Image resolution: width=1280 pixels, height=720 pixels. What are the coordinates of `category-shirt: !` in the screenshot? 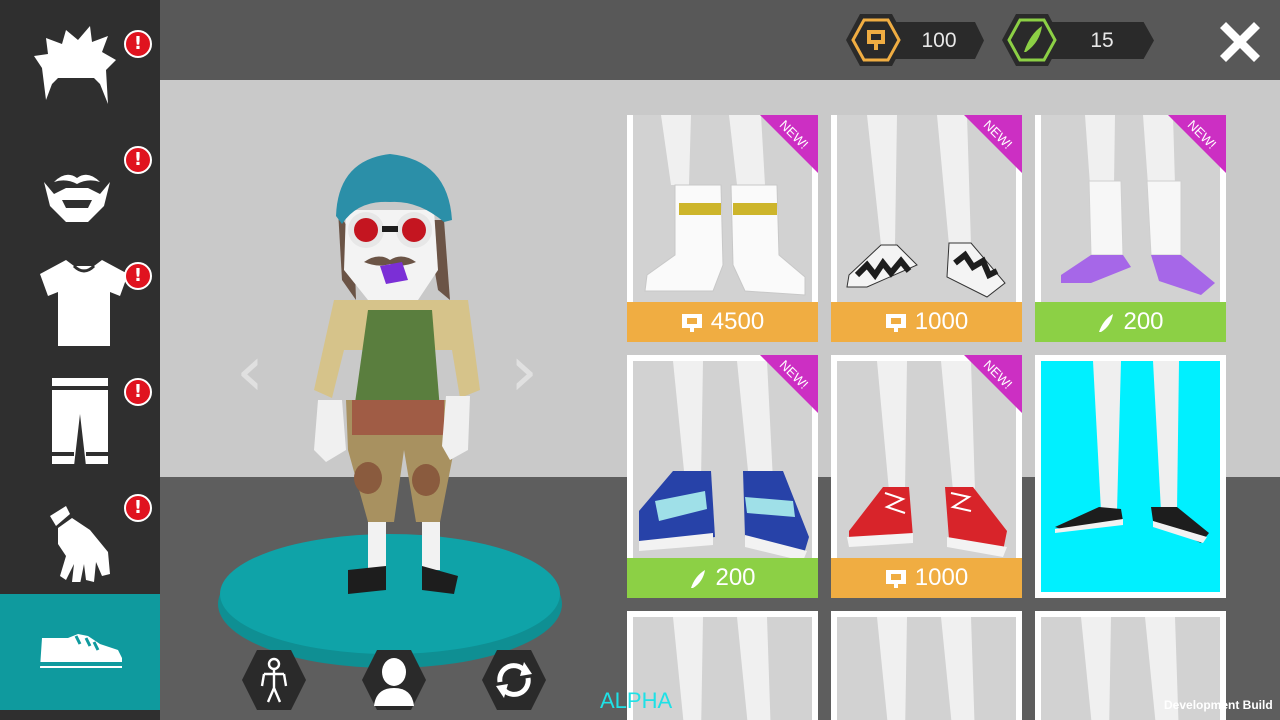 It's located at (80, 294).